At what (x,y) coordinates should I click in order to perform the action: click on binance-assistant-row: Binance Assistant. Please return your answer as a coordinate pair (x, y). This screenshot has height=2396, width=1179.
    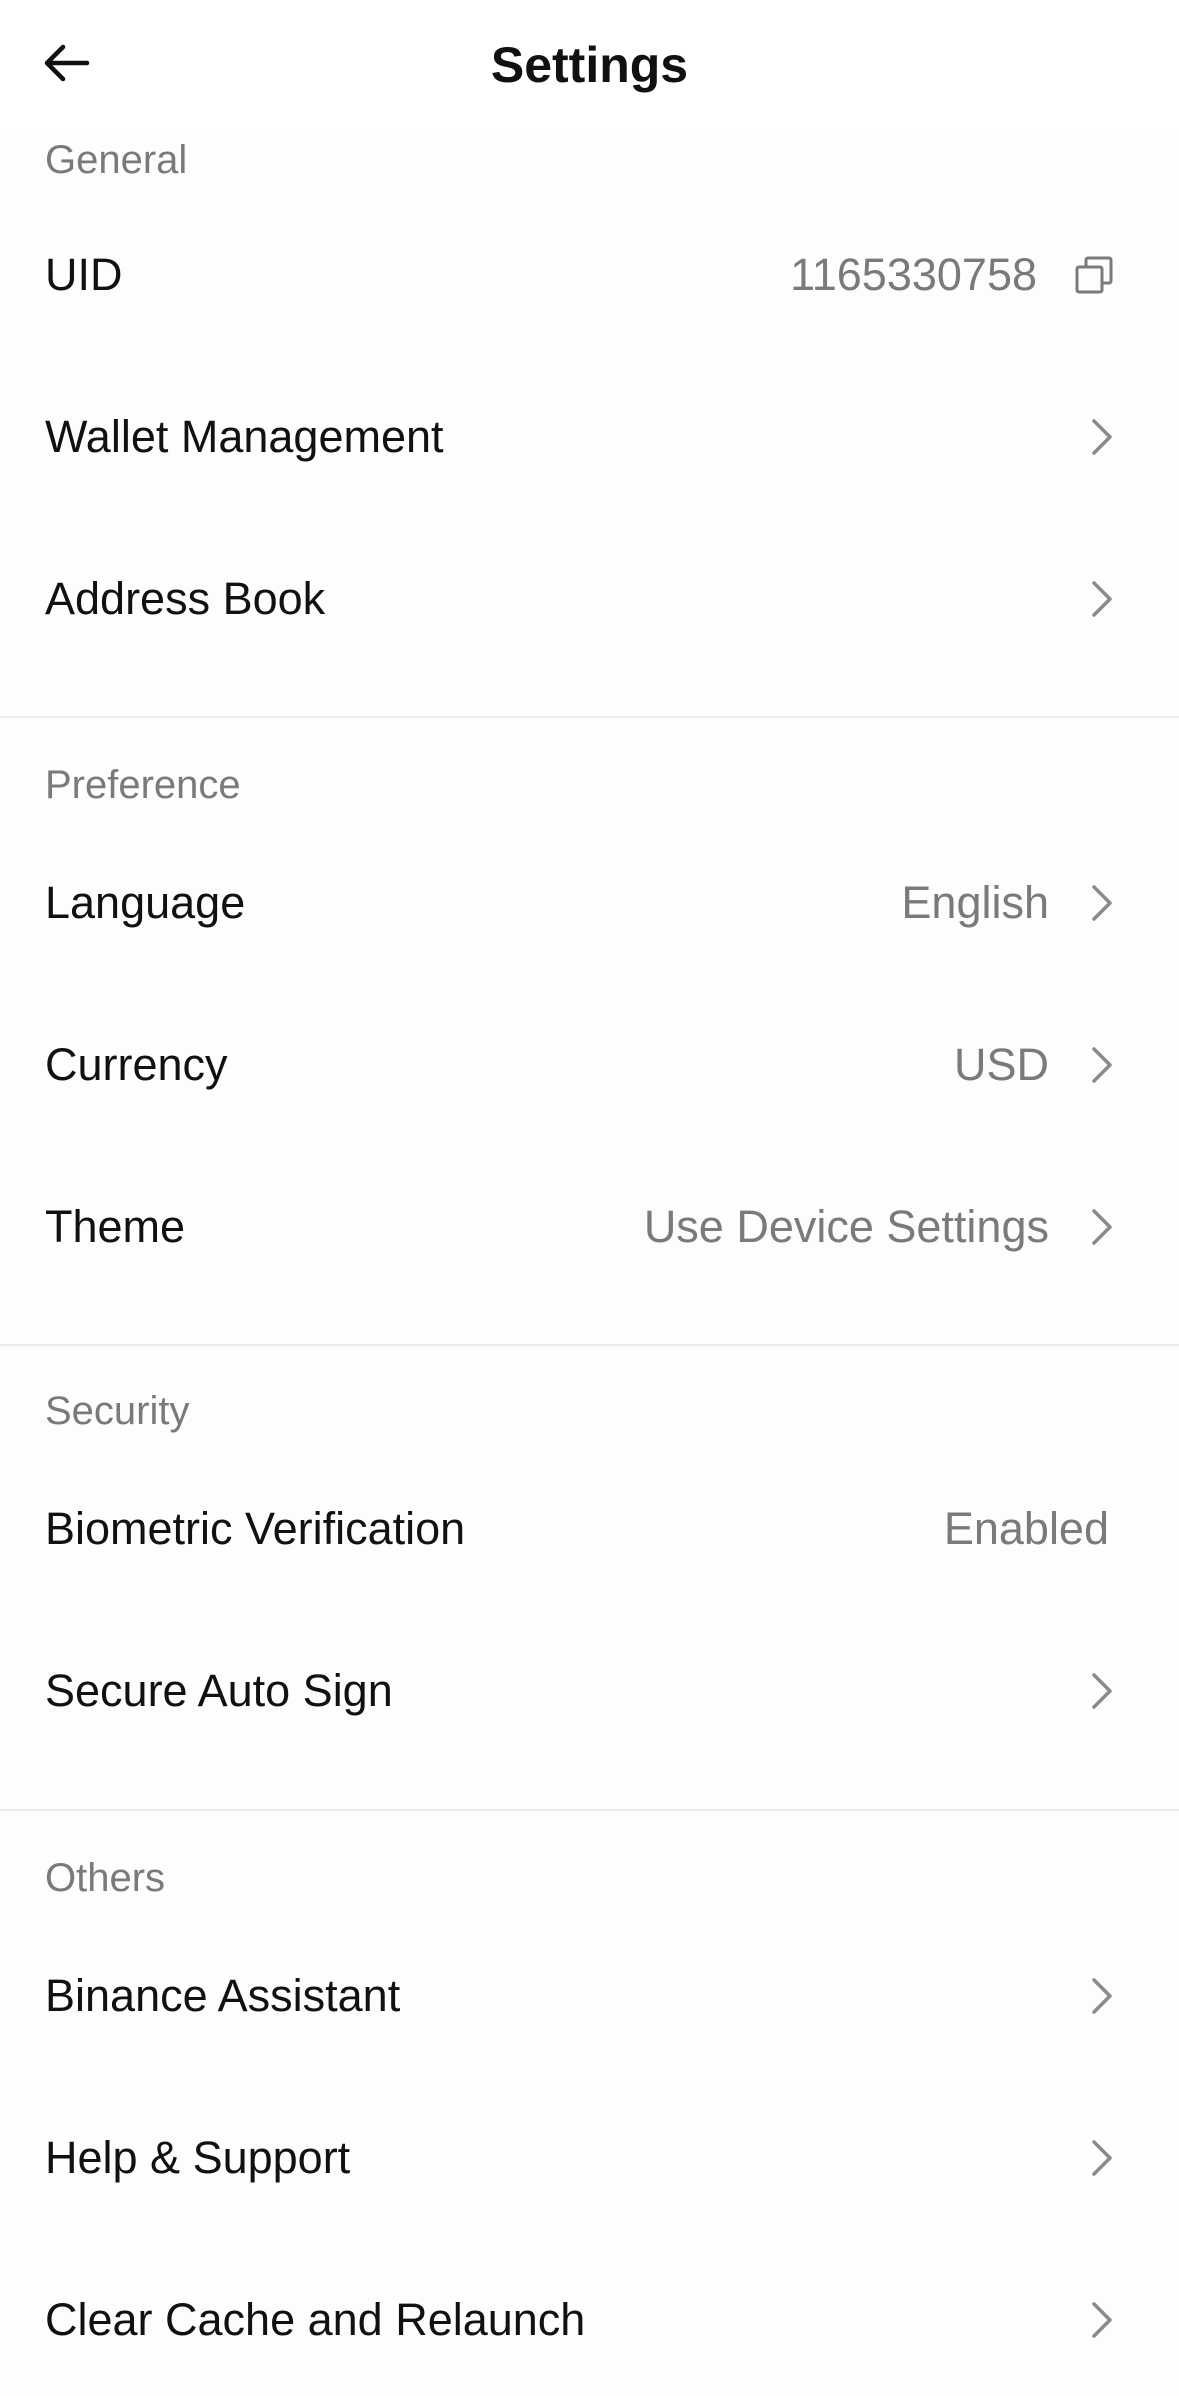
    Looking at the image, I should click on (589, 1996).